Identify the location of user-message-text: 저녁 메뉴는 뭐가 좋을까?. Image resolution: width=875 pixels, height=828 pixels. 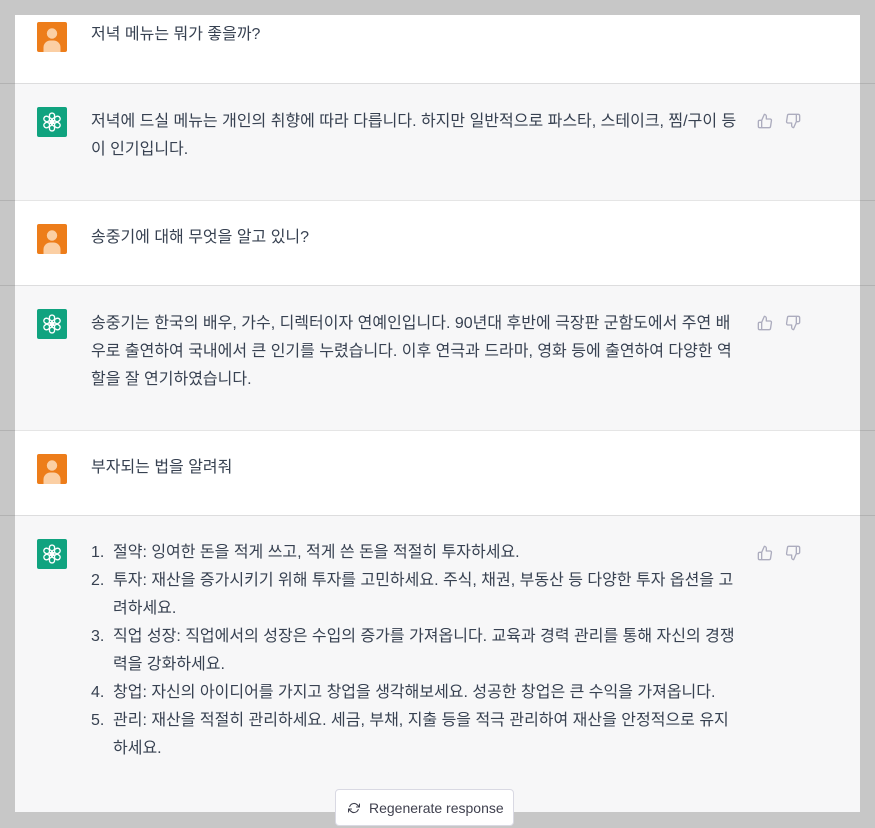
(176, 34).